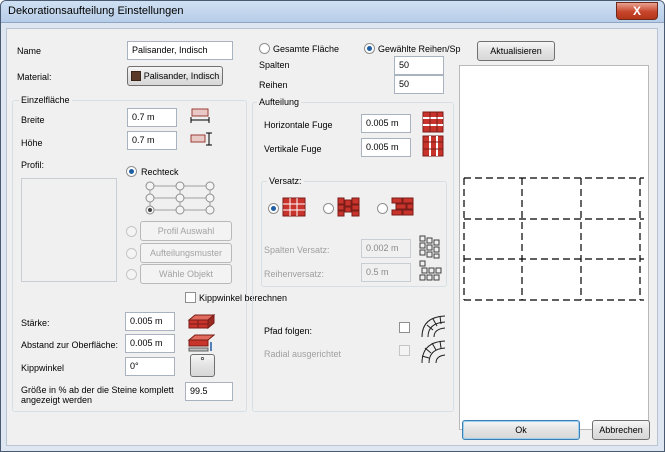  I want to click on pfad-folgen-label: Pfad folgen:, so click(288, 331).